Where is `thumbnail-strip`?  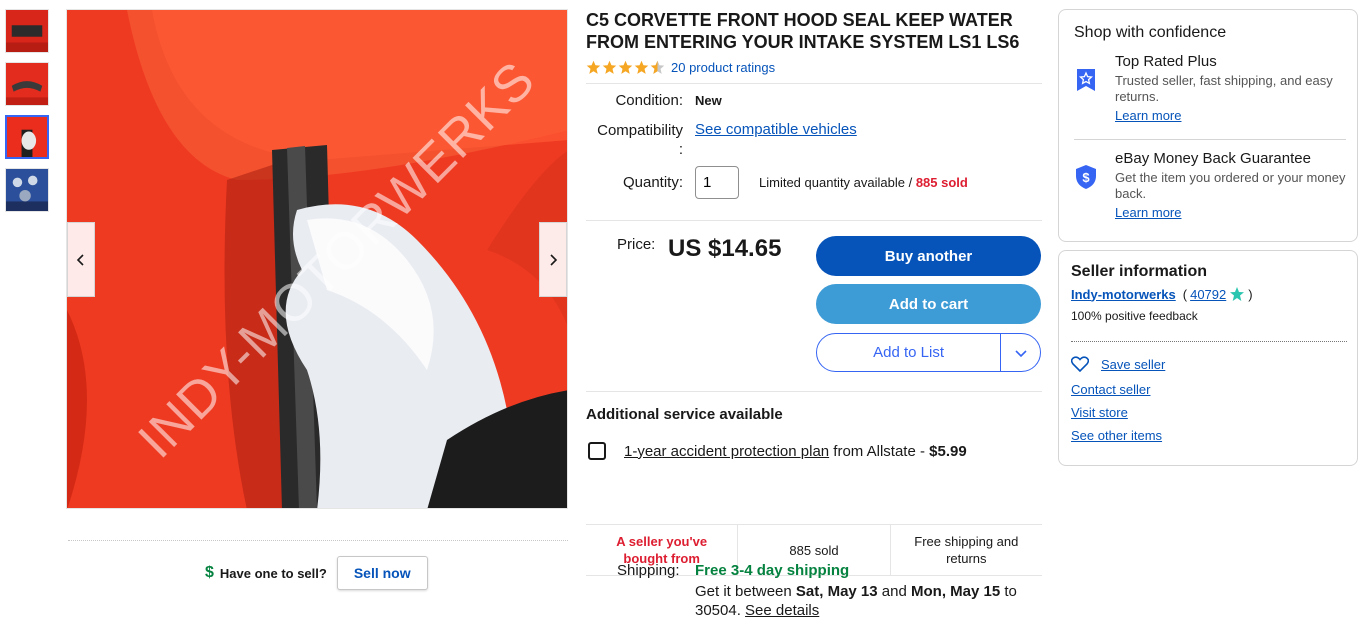 thumbnail-strip is located at coordinates (27, 115).